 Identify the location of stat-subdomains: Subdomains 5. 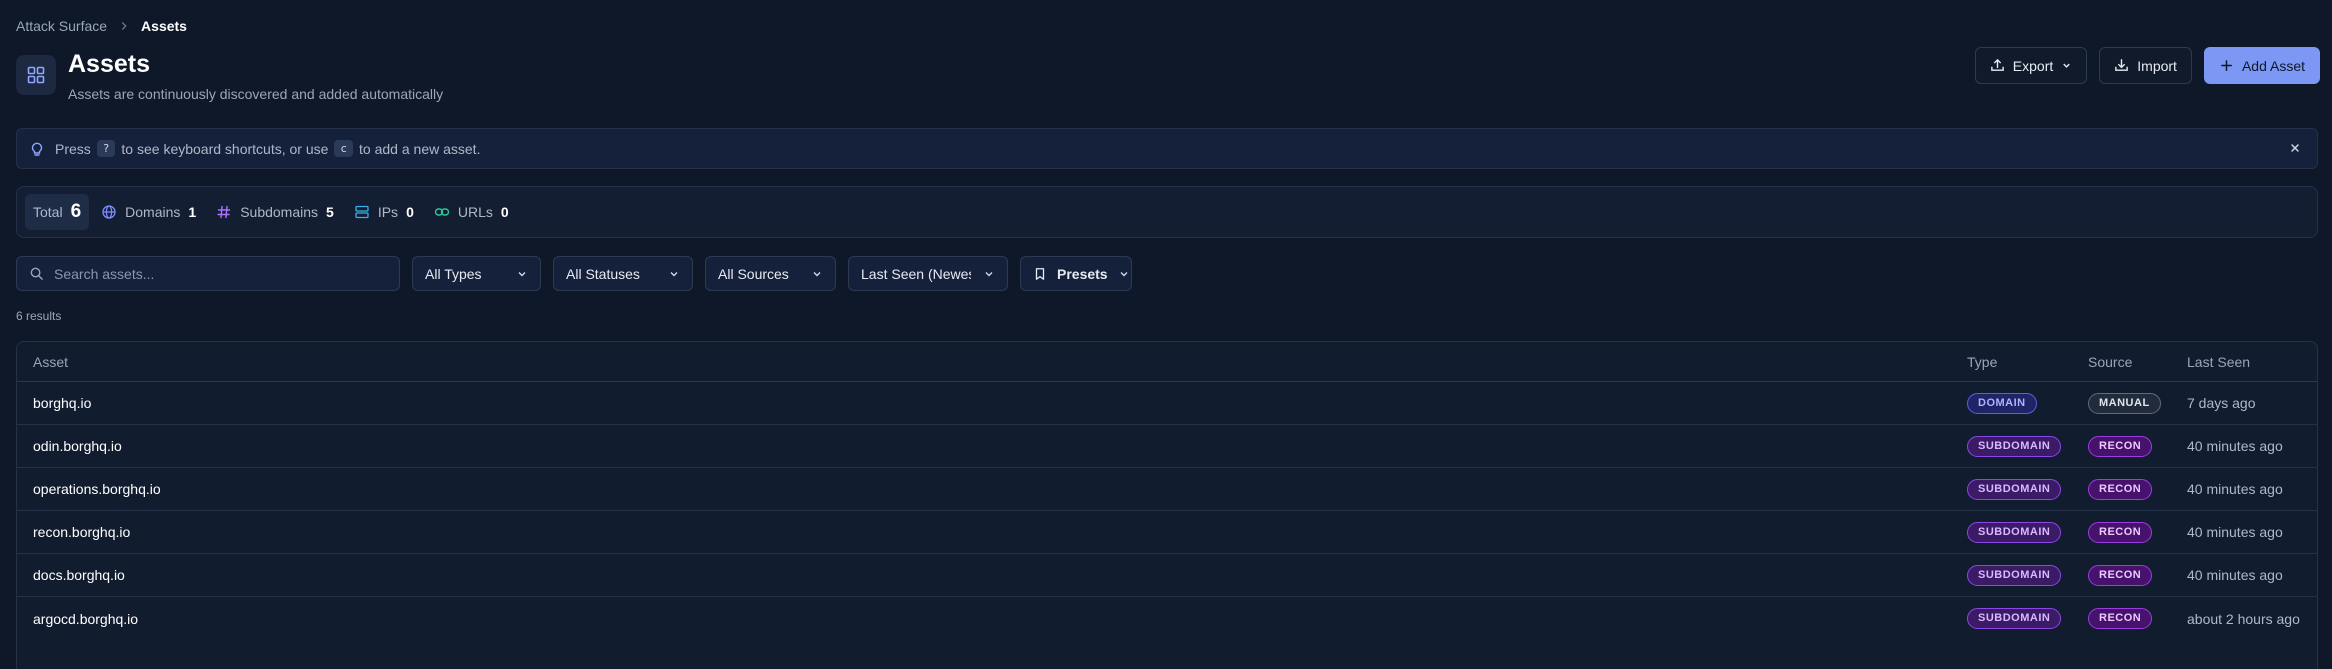
(275, 212).